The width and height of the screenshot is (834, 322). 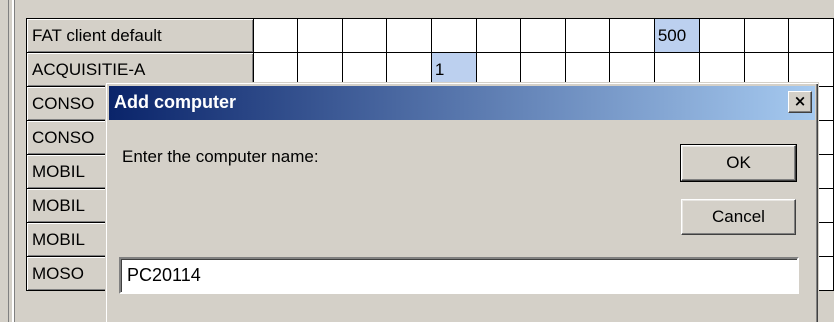 I want to click on close-icon: ×, so click(x=800, y=101).